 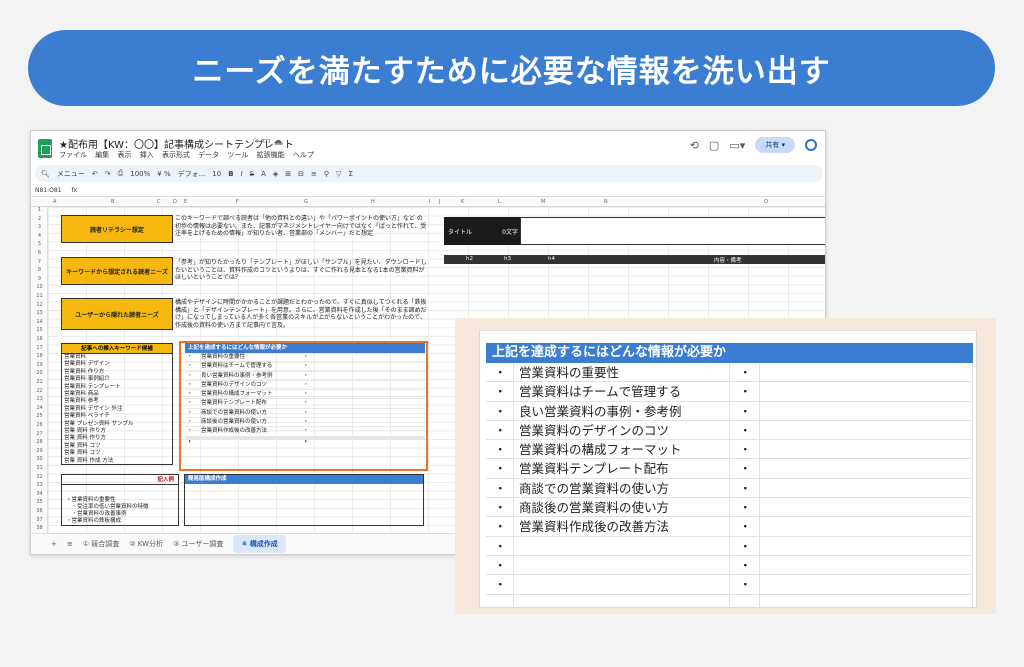 I want to click on col-n: N, so click(x=606, y=202).